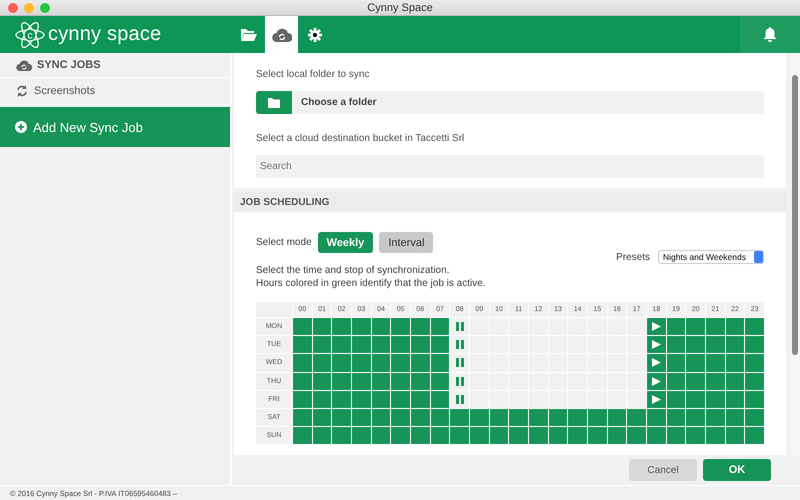  I want to click on folder-picker: Choose a folder, so click(510, 102).